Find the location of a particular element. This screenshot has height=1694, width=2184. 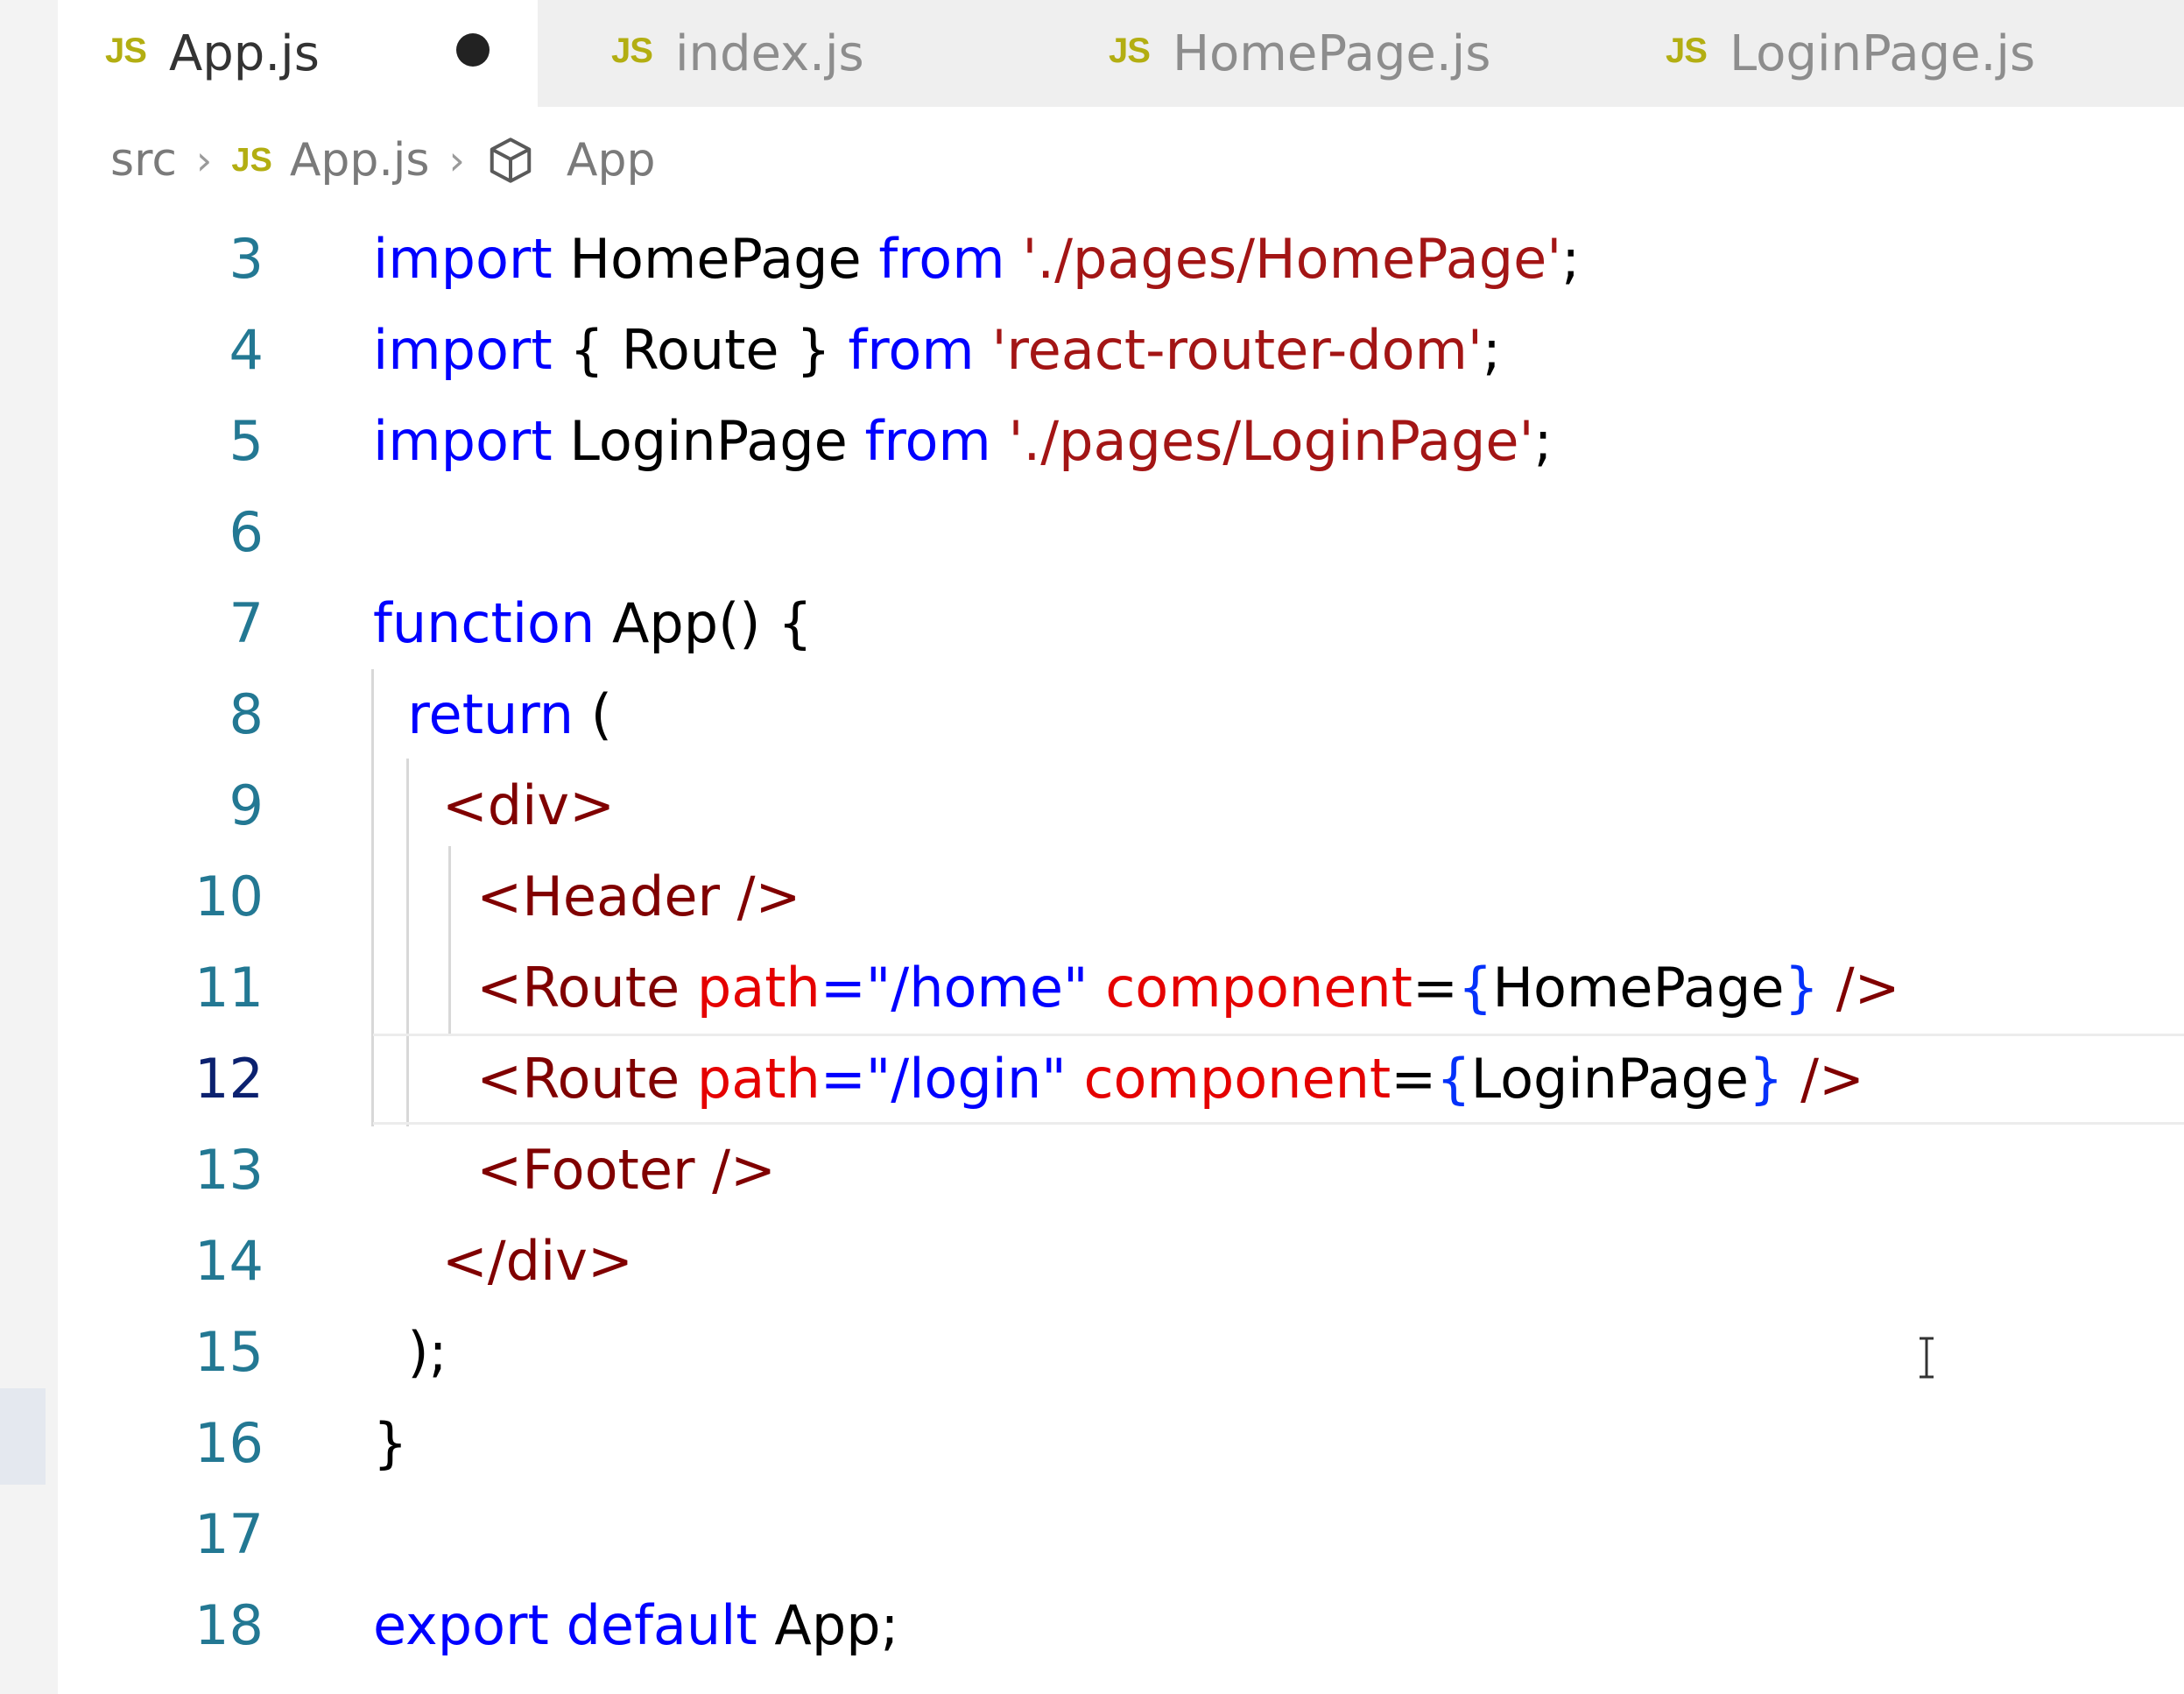

code-line: 15 ); is located at coordinates (1121, 1352).